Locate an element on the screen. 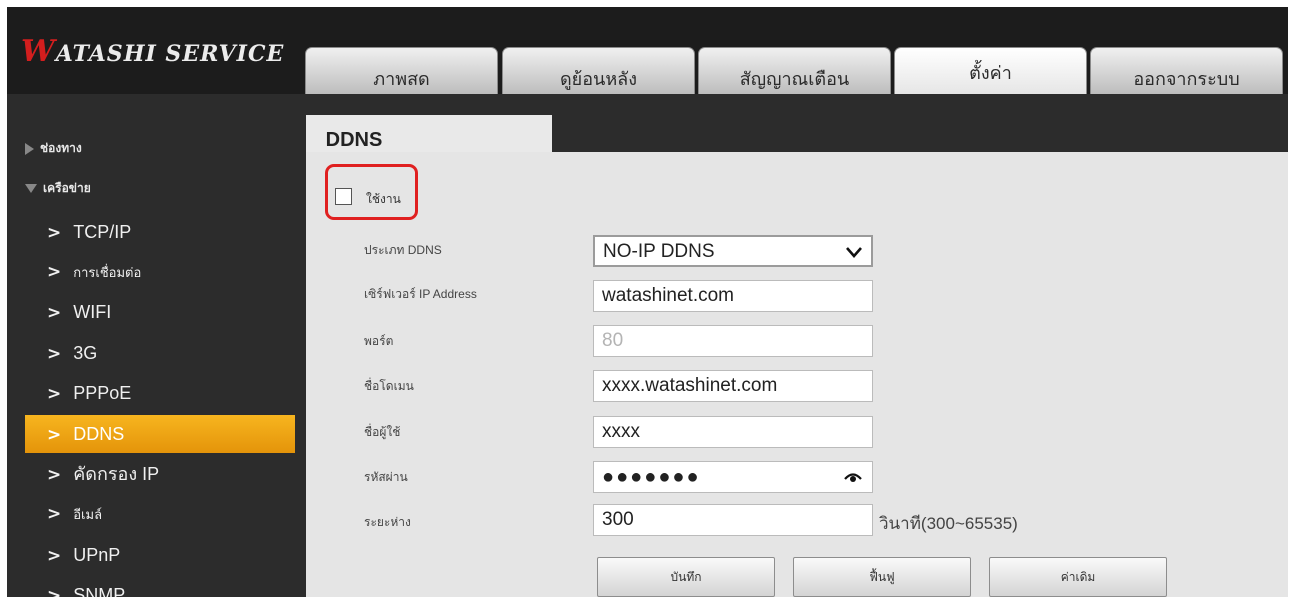 This screenshot has height=597, width=1293. ddns-type-label: ประเภท DDNS is located at coordinates (403, 250).